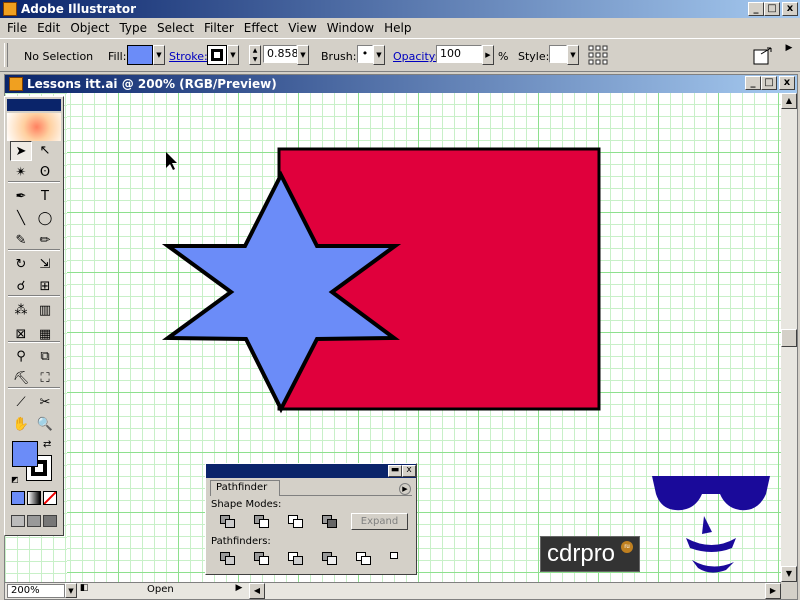 This screenshot has width=800, height=600. Describe the element at coordinates (45, 265) in the screenshot. I see `scale-tool: ⇲` at that location.